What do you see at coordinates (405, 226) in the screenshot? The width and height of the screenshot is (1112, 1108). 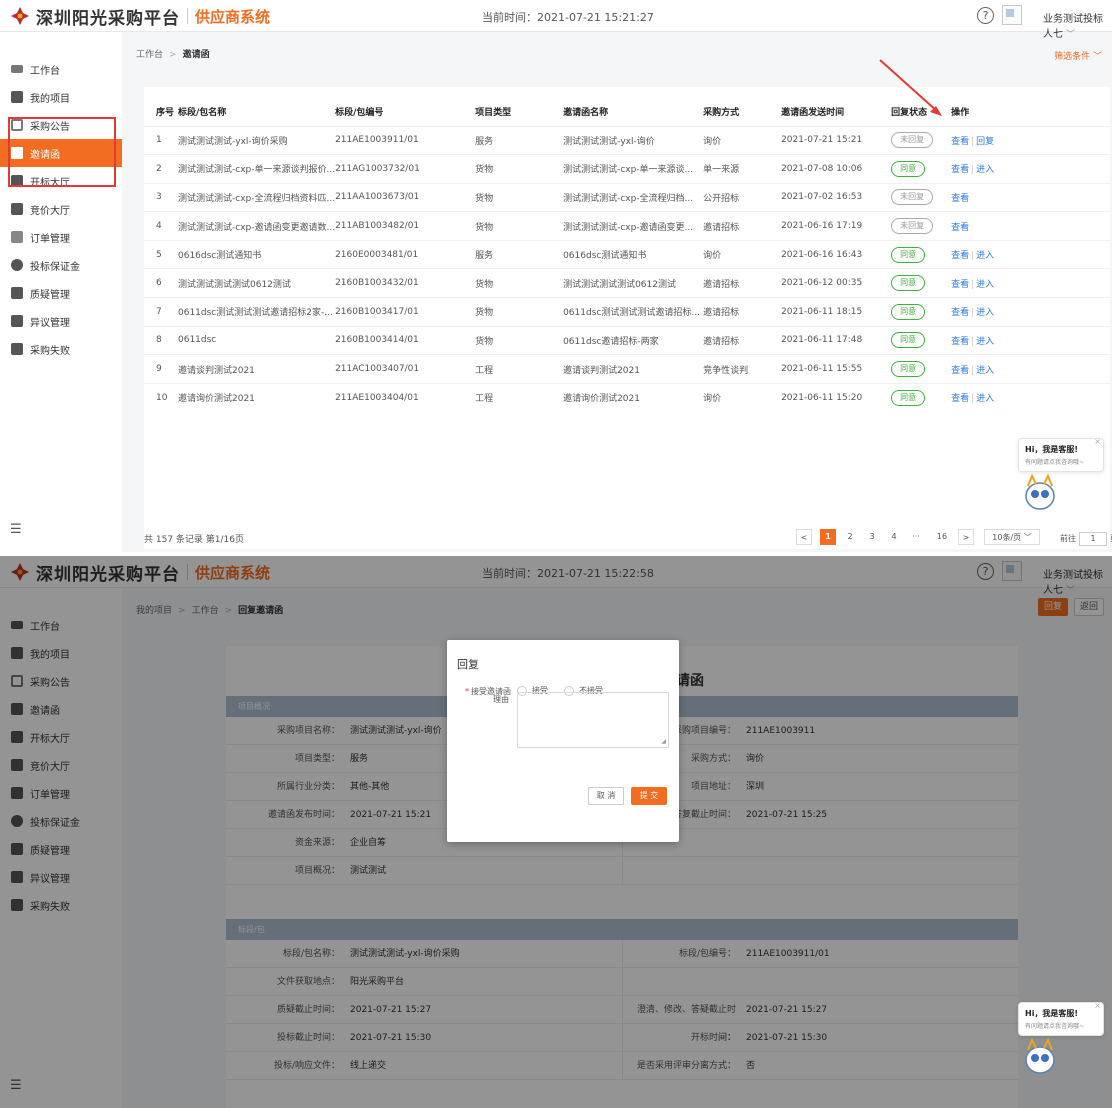 I see `cell-section-code: 211AB1003482/01` at bounding box center [405, 226].